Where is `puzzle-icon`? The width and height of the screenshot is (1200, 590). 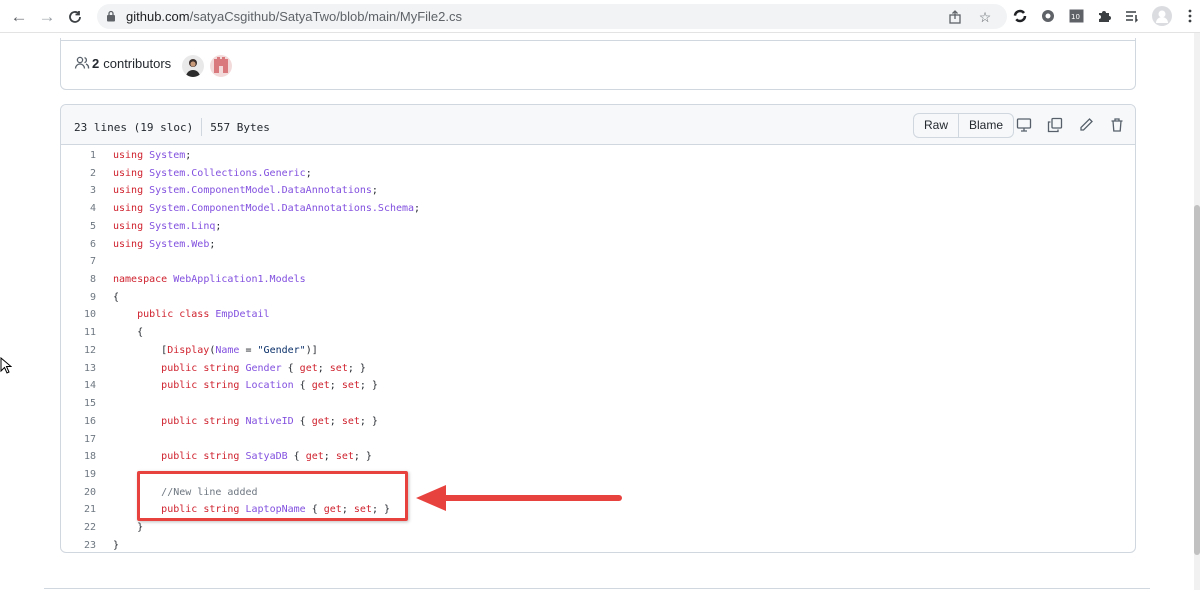
puzzle-icon is located at coordinates (1104, 16).